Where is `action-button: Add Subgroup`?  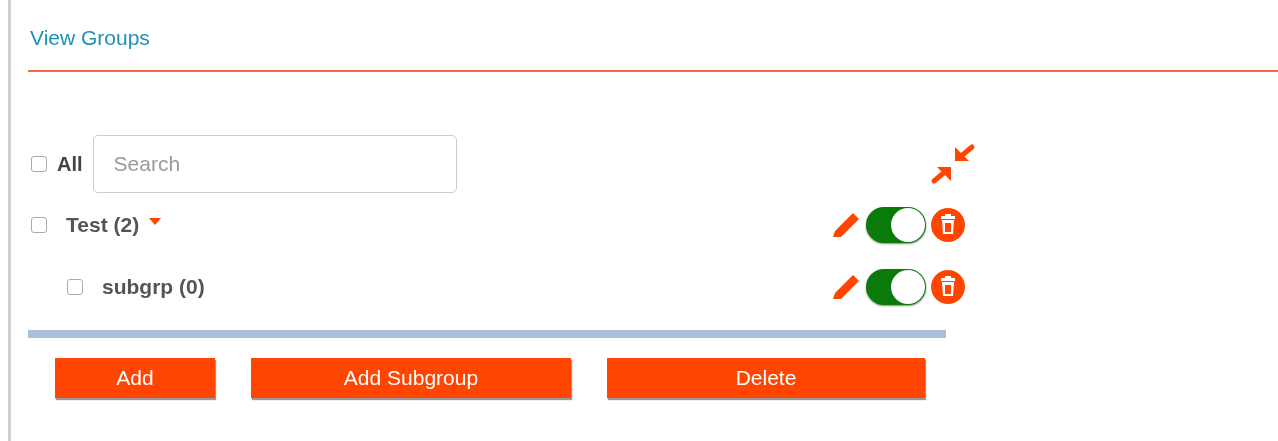
action-button: Add Subgroup is located at coordinates (411, 378).